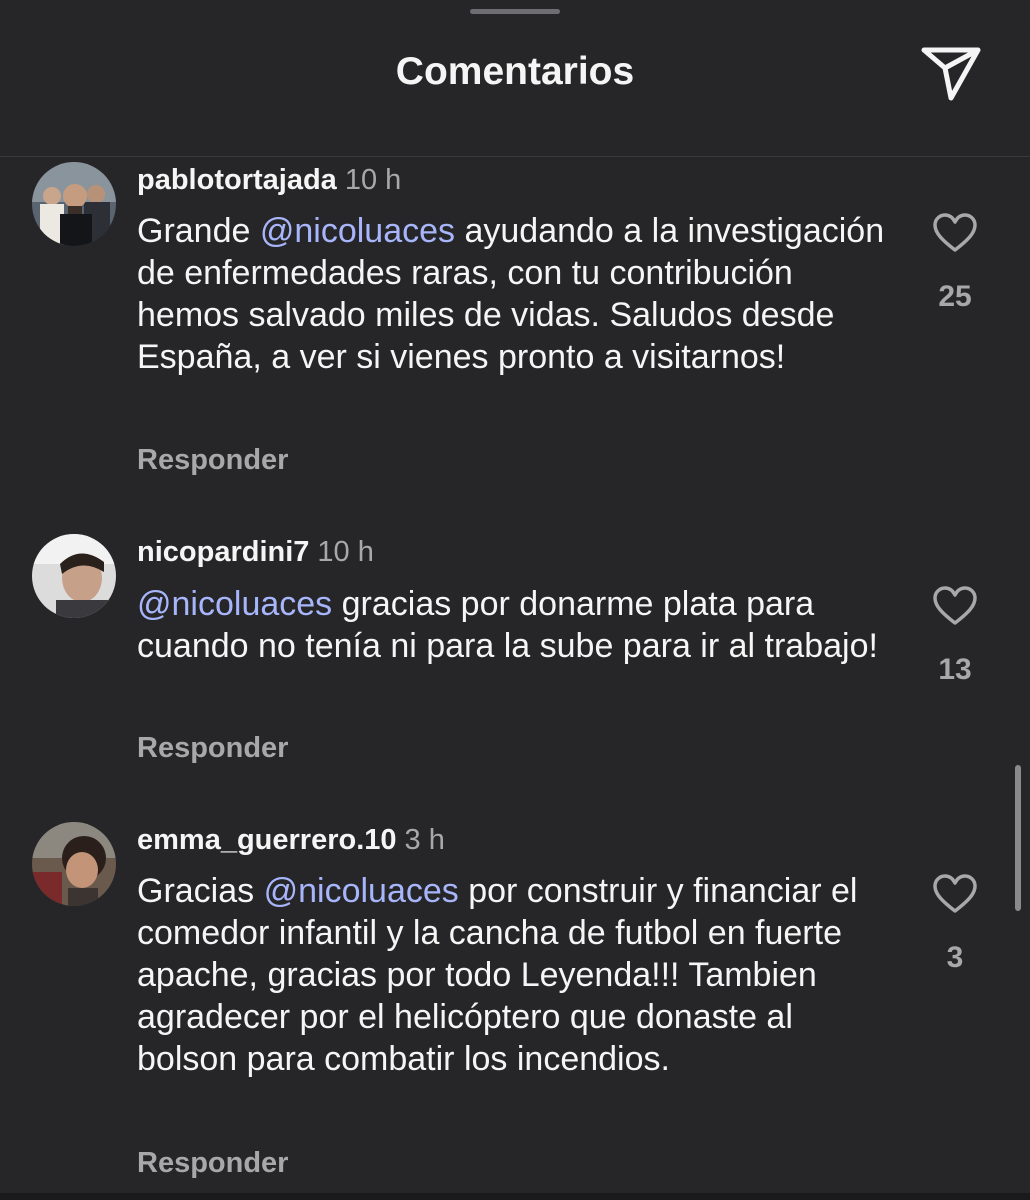 This screenshot has height=1200, width=1030. What do you see at coordinates (237, 180) in the screenshot?
I see `comment-username: pablotortajada` at bounding box center [237, 180].